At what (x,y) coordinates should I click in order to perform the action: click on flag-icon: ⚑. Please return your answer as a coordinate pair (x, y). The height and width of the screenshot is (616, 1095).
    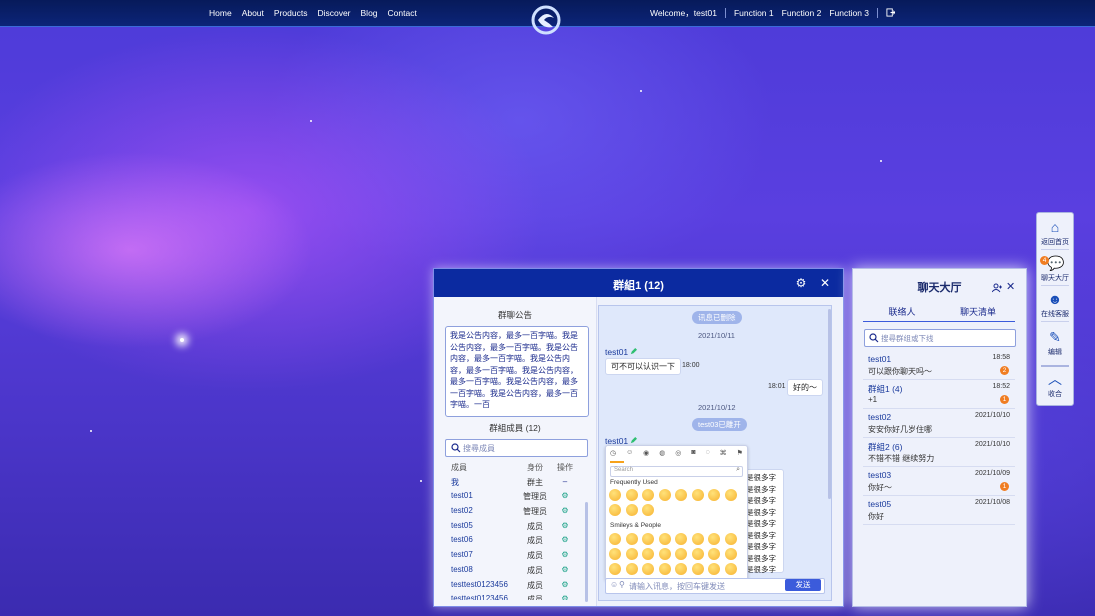
    Looking at the image, I should click on (740, 455).